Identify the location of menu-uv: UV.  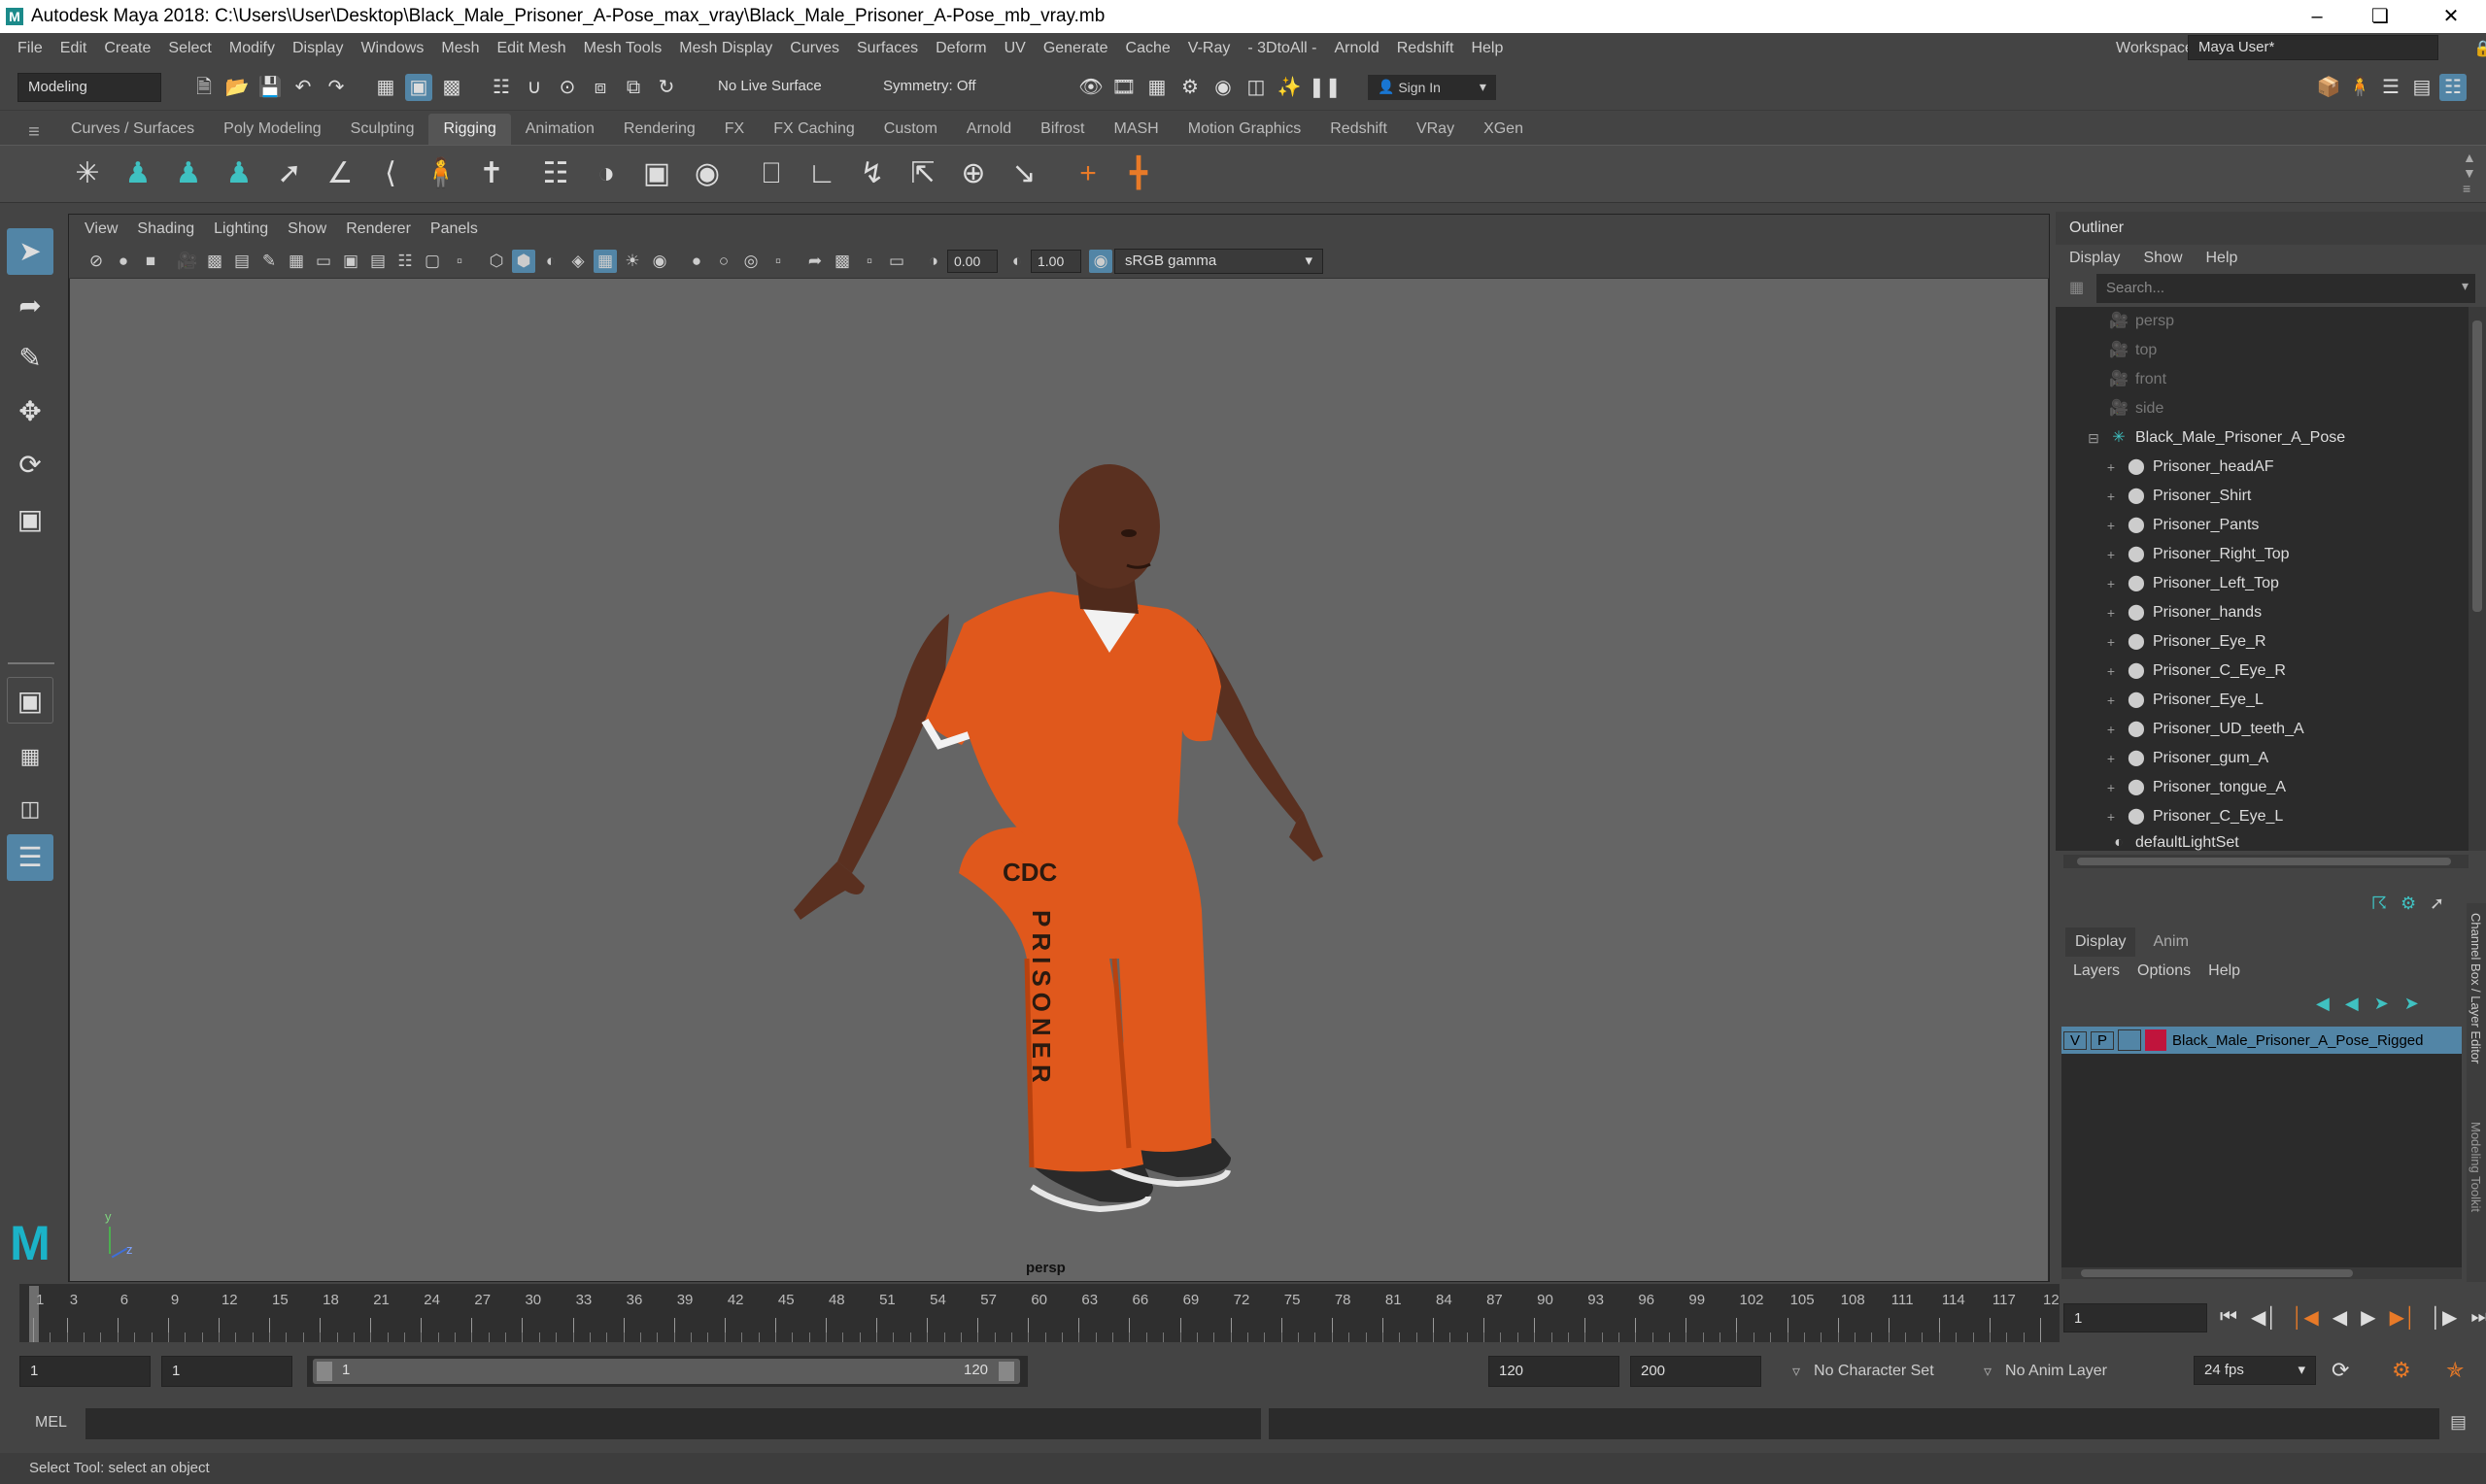
(1015, 48).